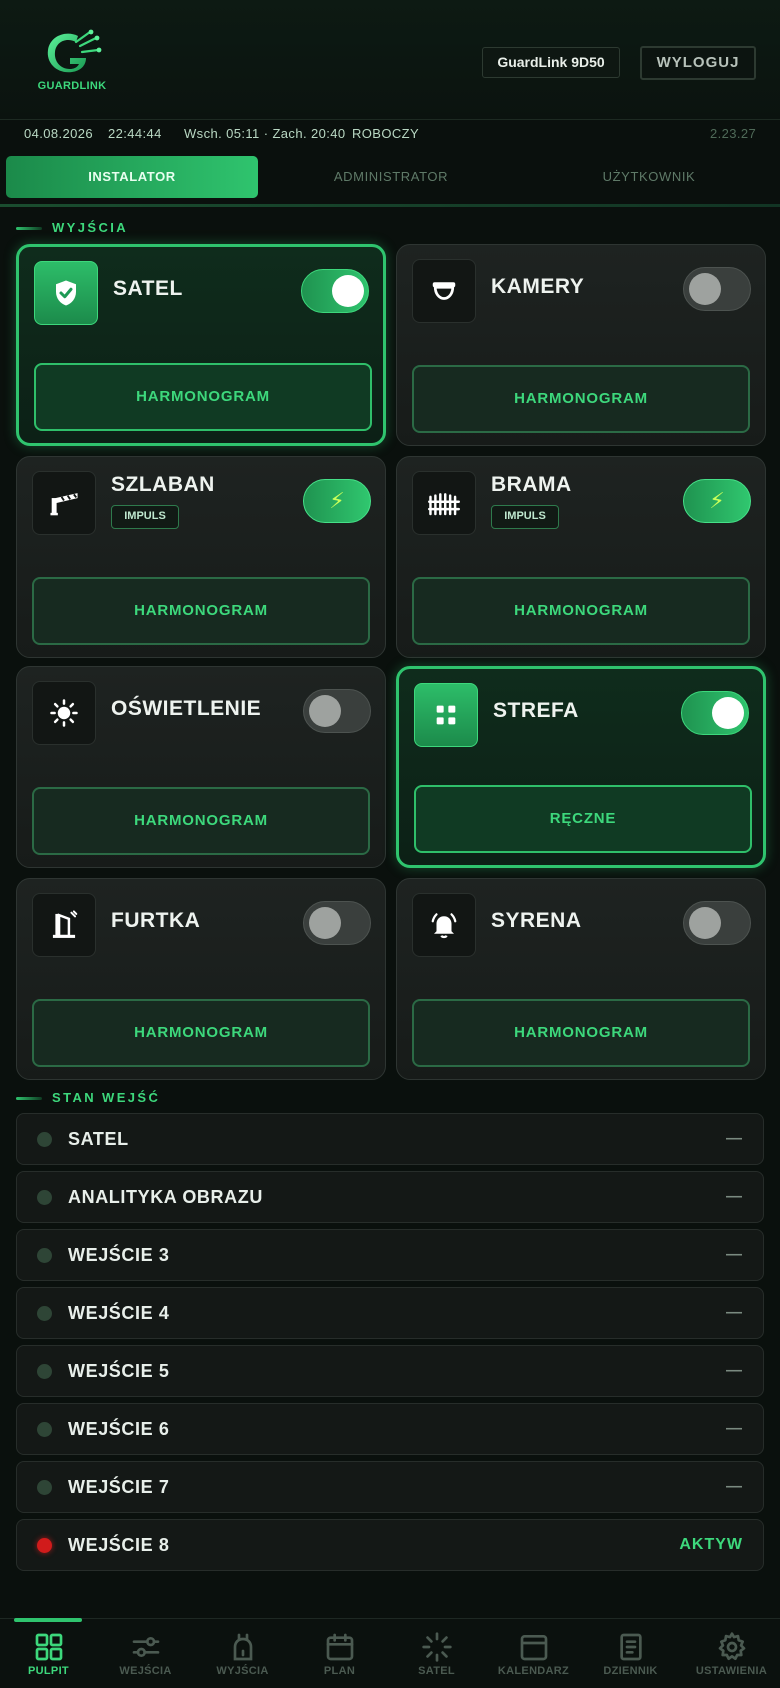 The height and width of the screenshot is (1688, 780). What do you see at coordinates (390, 205) in the screenshot?
I see `tabs-divider` at bounding box center [390, 205].